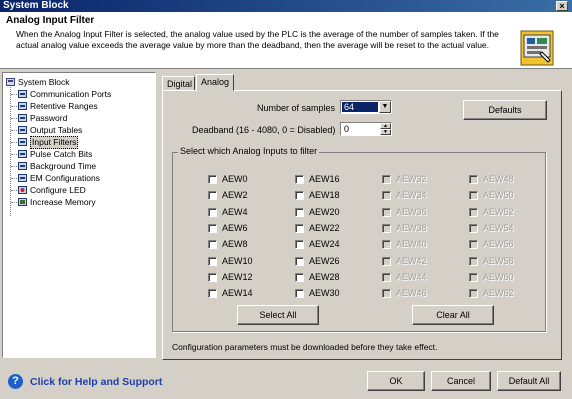 This screenshot has width=572, height=399. Describe the element at coordinates (385, 132) in the screenshot. I see `spin-down-icon: ▼` at that location.